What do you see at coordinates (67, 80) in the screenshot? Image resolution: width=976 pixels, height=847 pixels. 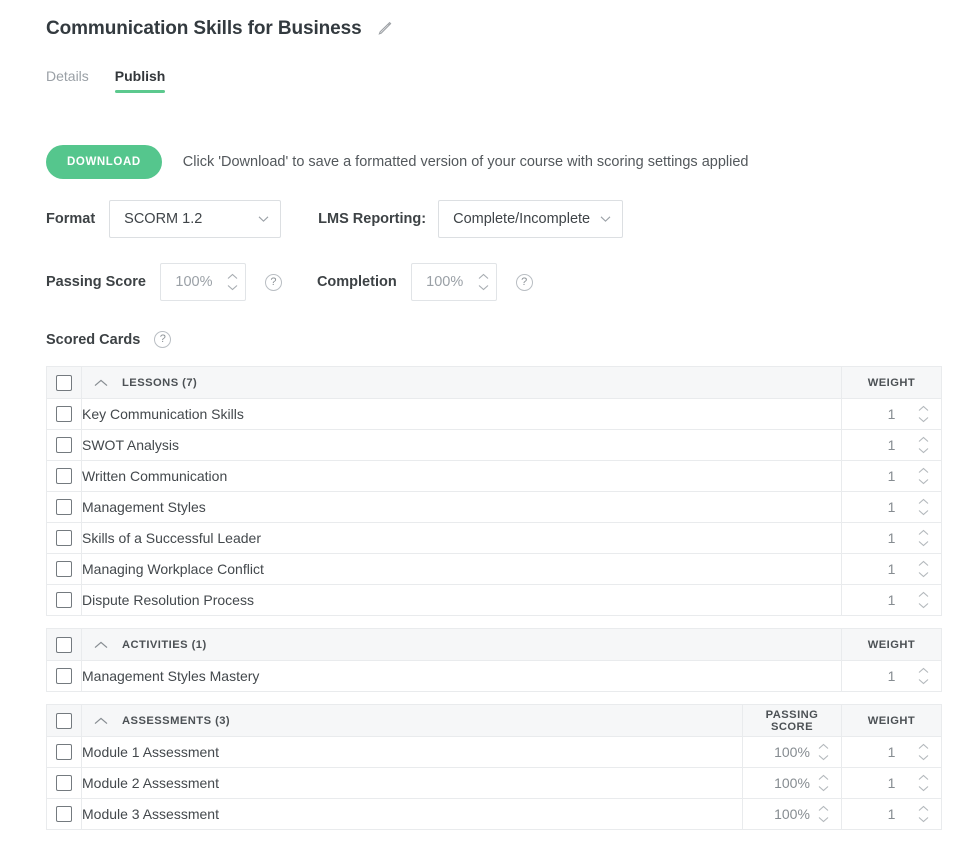 I see `tab-details: Details` at bounding box center [67, 80].